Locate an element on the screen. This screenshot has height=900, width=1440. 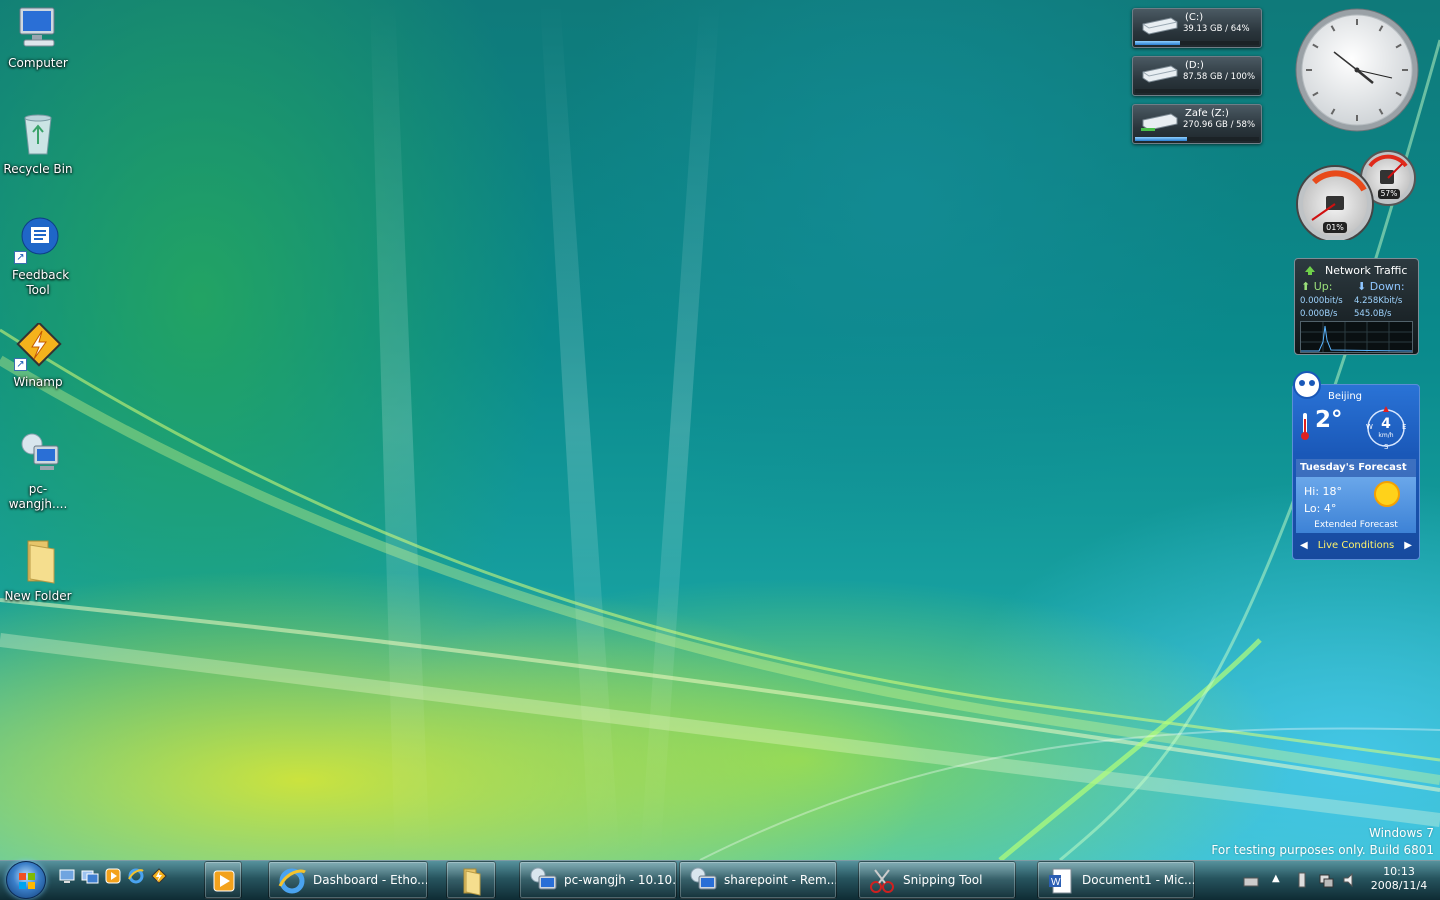
cpu-meter-gadget: 01% 57% is located at coordinates (1356, 195).